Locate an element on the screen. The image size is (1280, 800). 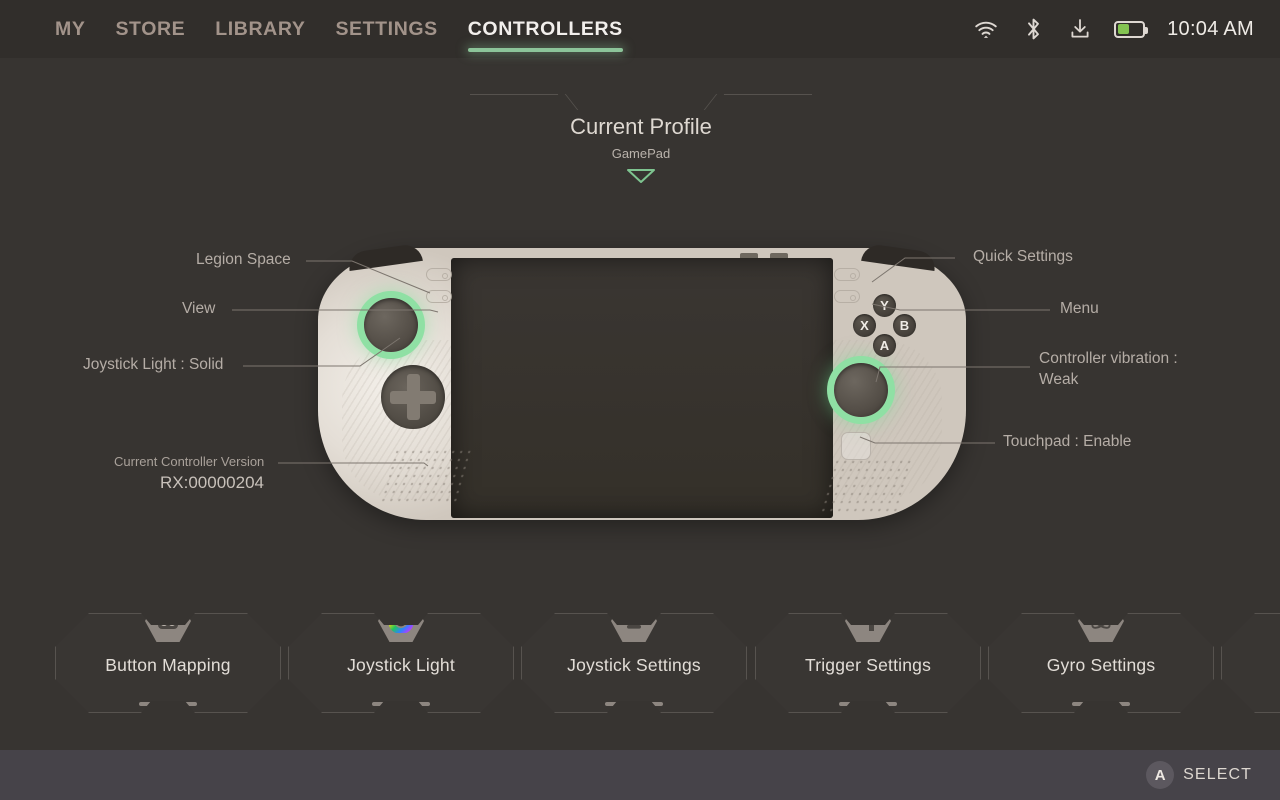
right-joystick is located at coordinates (861, 390).